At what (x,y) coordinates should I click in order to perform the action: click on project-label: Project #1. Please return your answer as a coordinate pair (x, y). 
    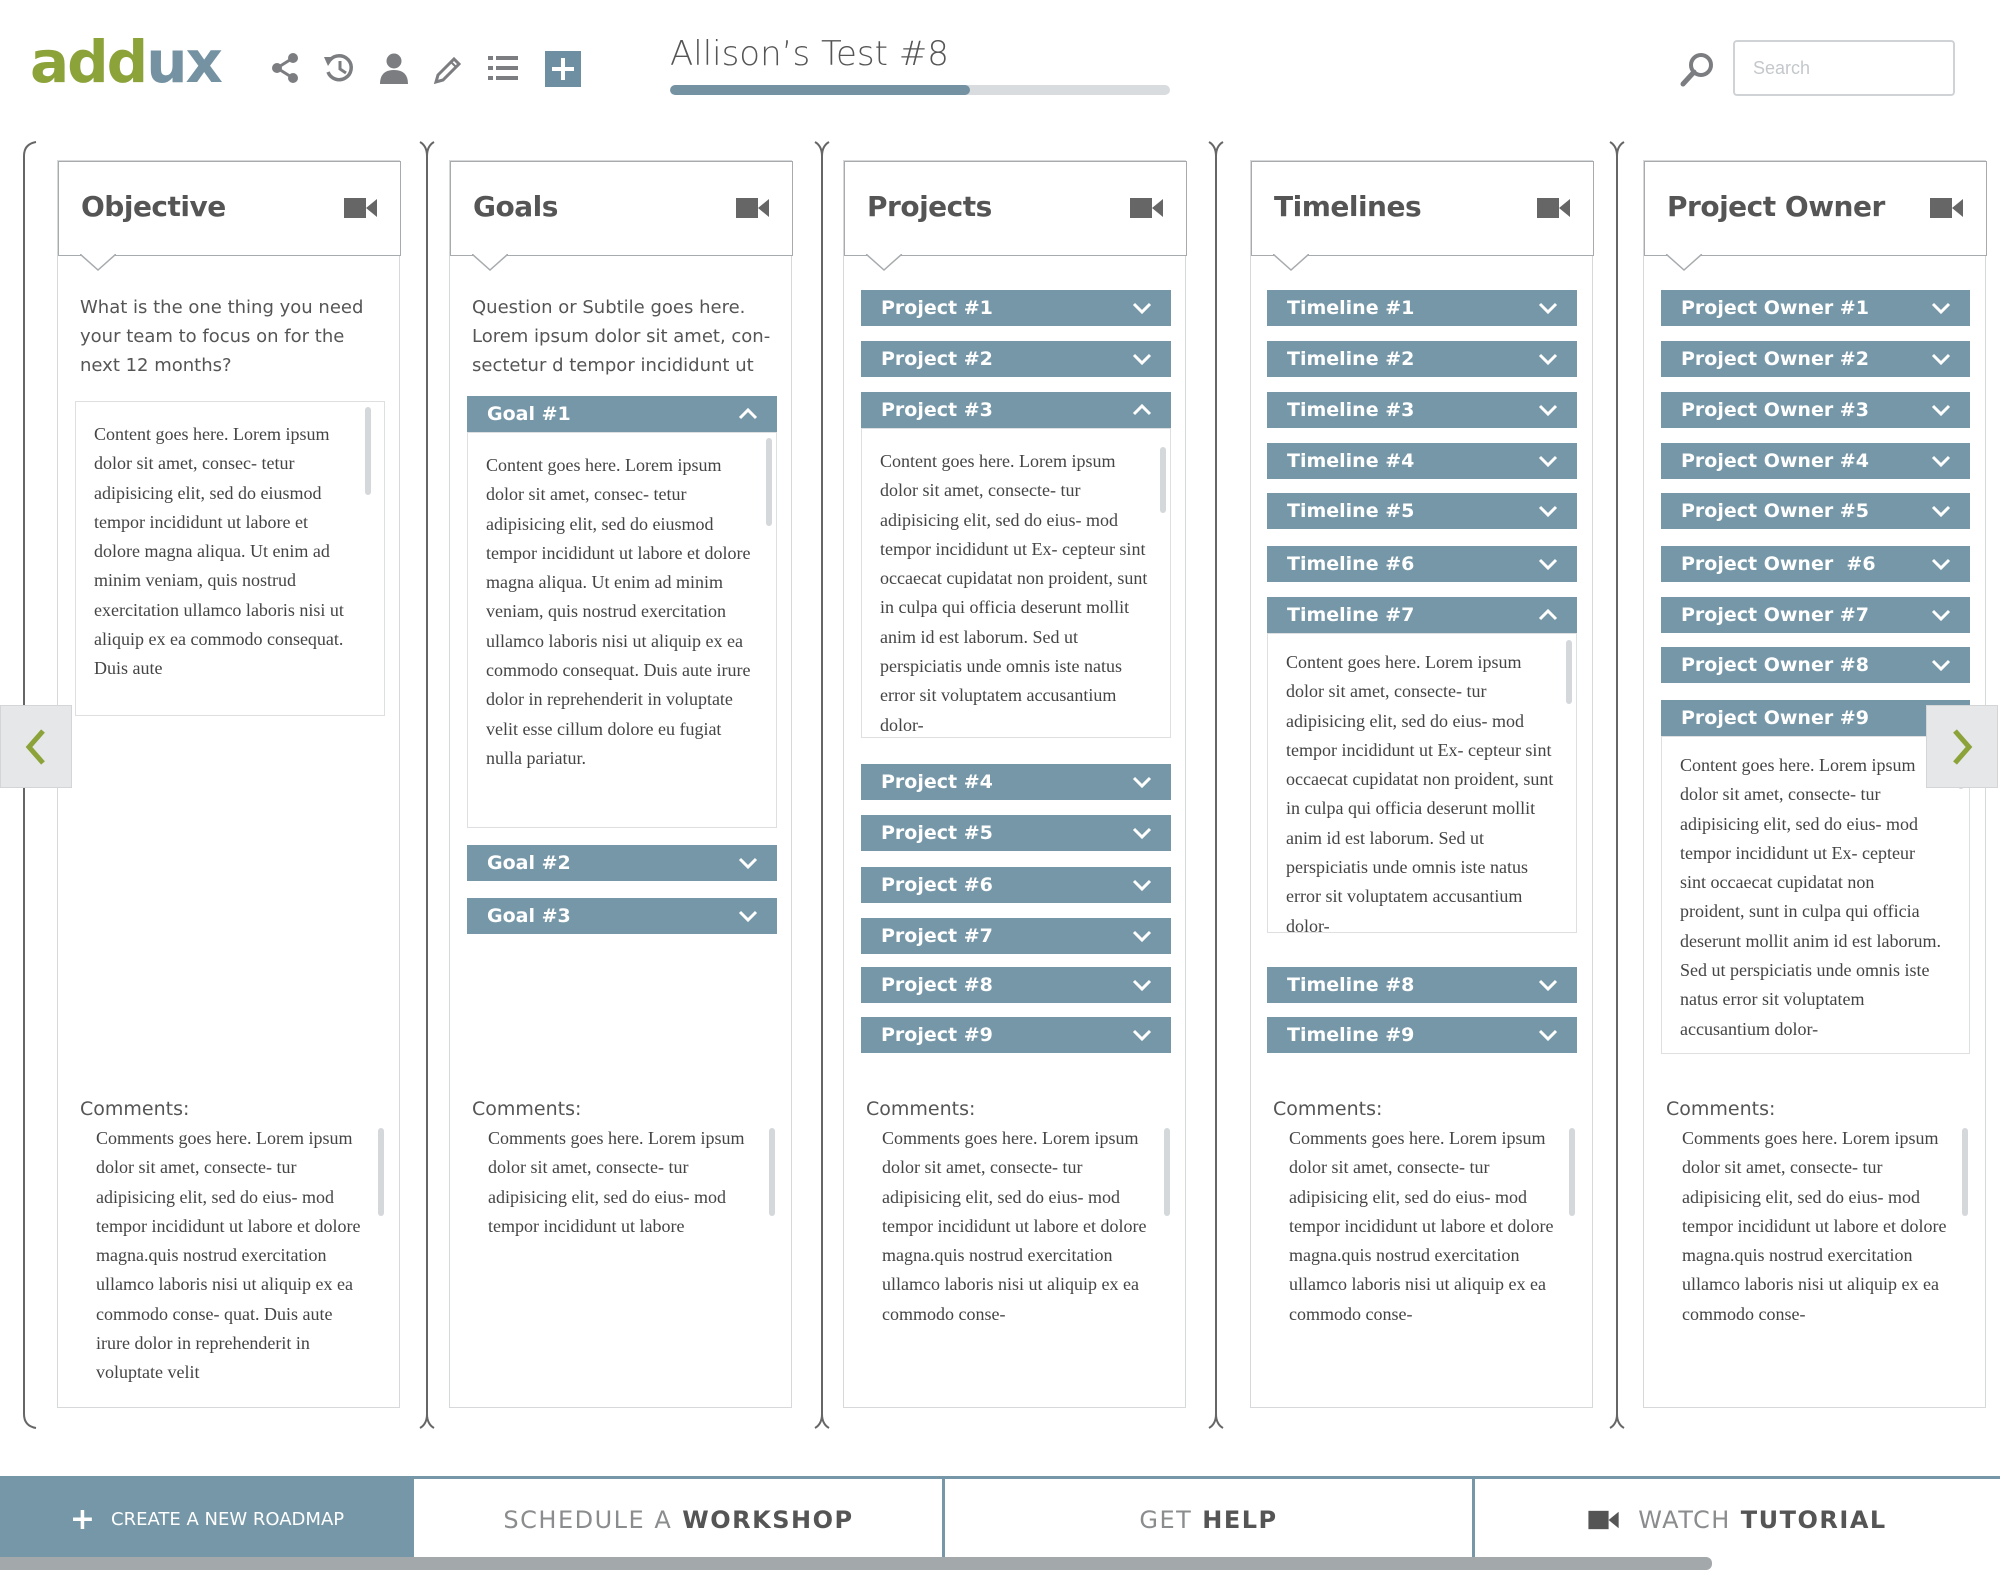
    Looking at the image, I should click on (937, 308).